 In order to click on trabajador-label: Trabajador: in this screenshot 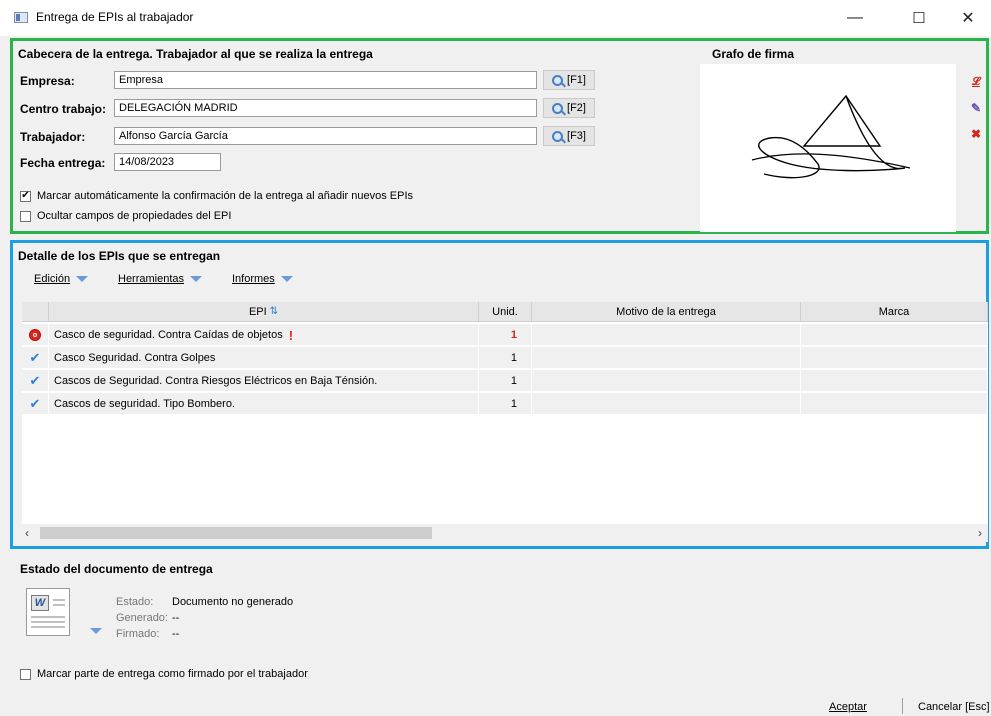, I will do `click(53, 137)`.